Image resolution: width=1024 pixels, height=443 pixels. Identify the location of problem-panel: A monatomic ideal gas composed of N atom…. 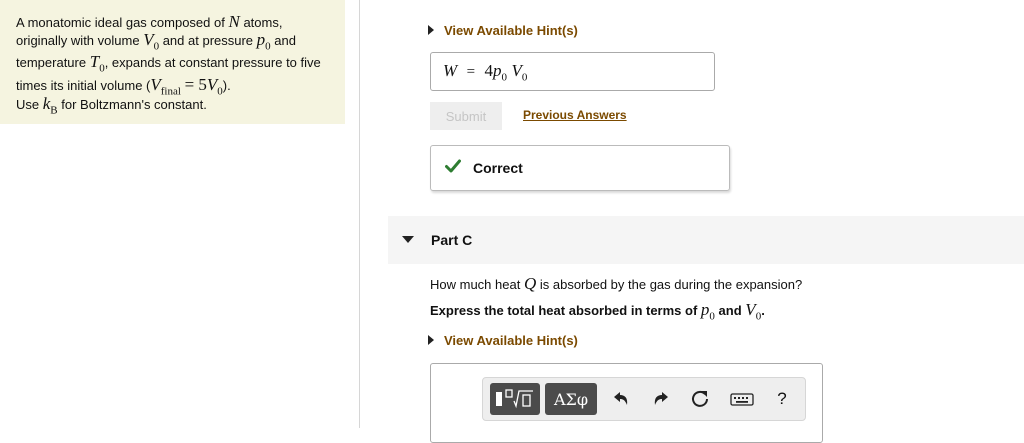
(172, 62).